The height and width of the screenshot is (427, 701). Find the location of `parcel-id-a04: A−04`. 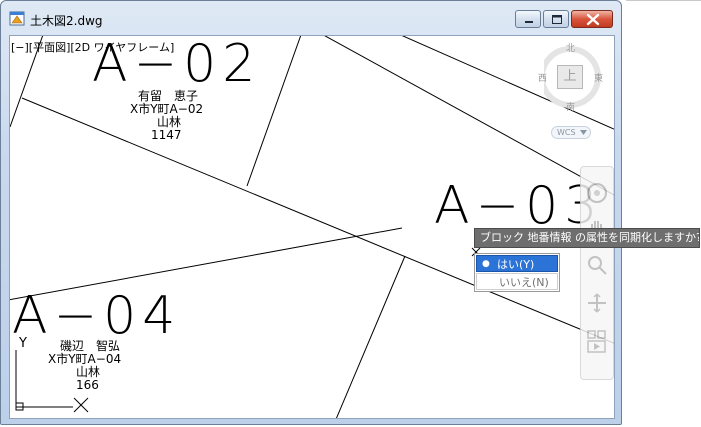

parcel-id-a04: A−04 is located at coordinates (97, 316).